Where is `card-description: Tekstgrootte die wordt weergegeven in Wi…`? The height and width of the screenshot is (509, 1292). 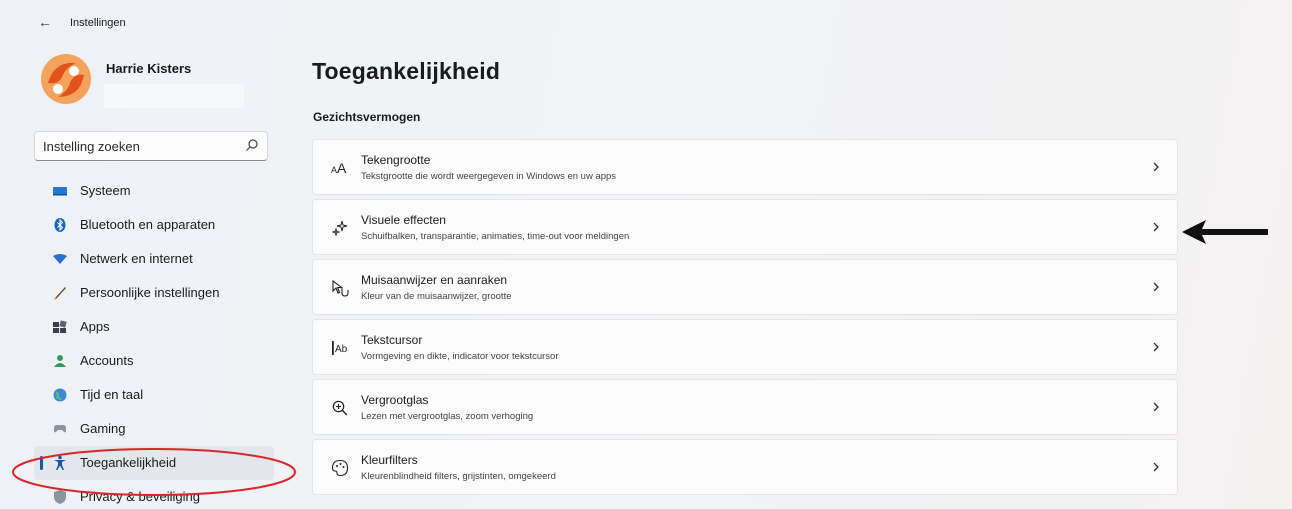
card-description: Tekstgrootte die wordt weergegeven in Wi… is located at coordinates (489, 176).